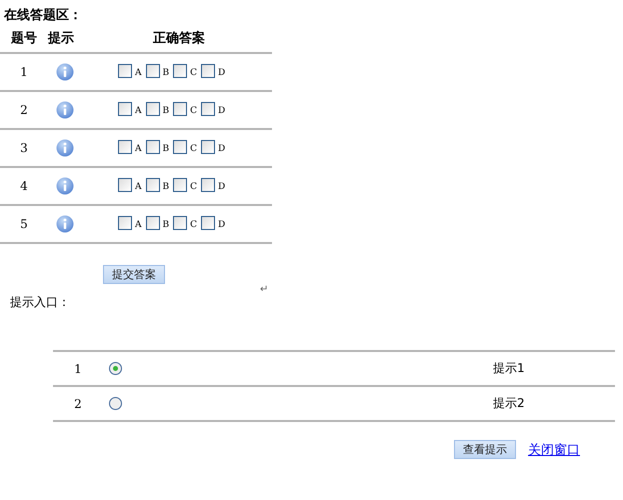 The image size is (623, 500). I want to click on section-title: 在线答题区：, so click(42, 15).